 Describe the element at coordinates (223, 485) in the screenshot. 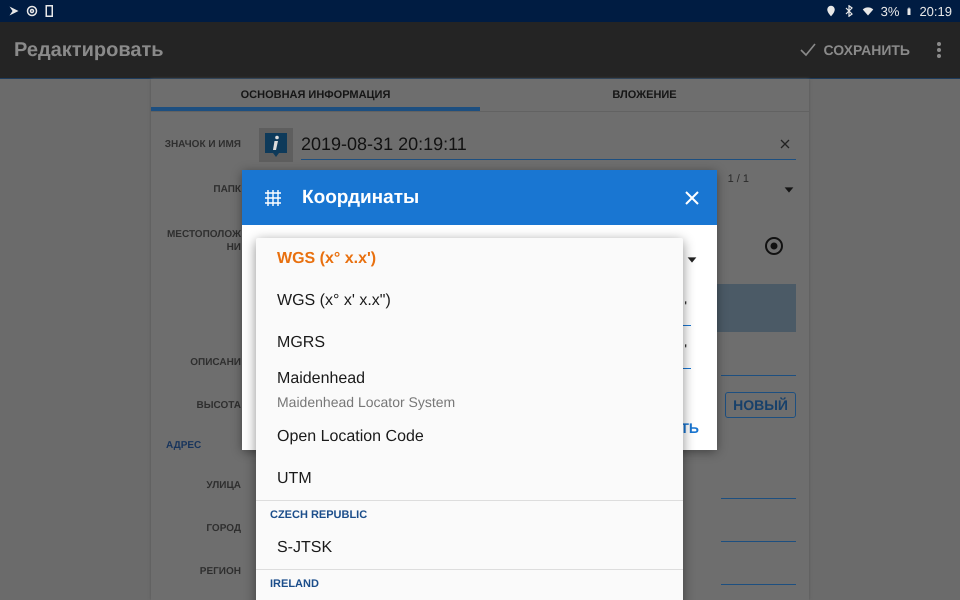

I see `field-label: УЛИЦА` at that location.